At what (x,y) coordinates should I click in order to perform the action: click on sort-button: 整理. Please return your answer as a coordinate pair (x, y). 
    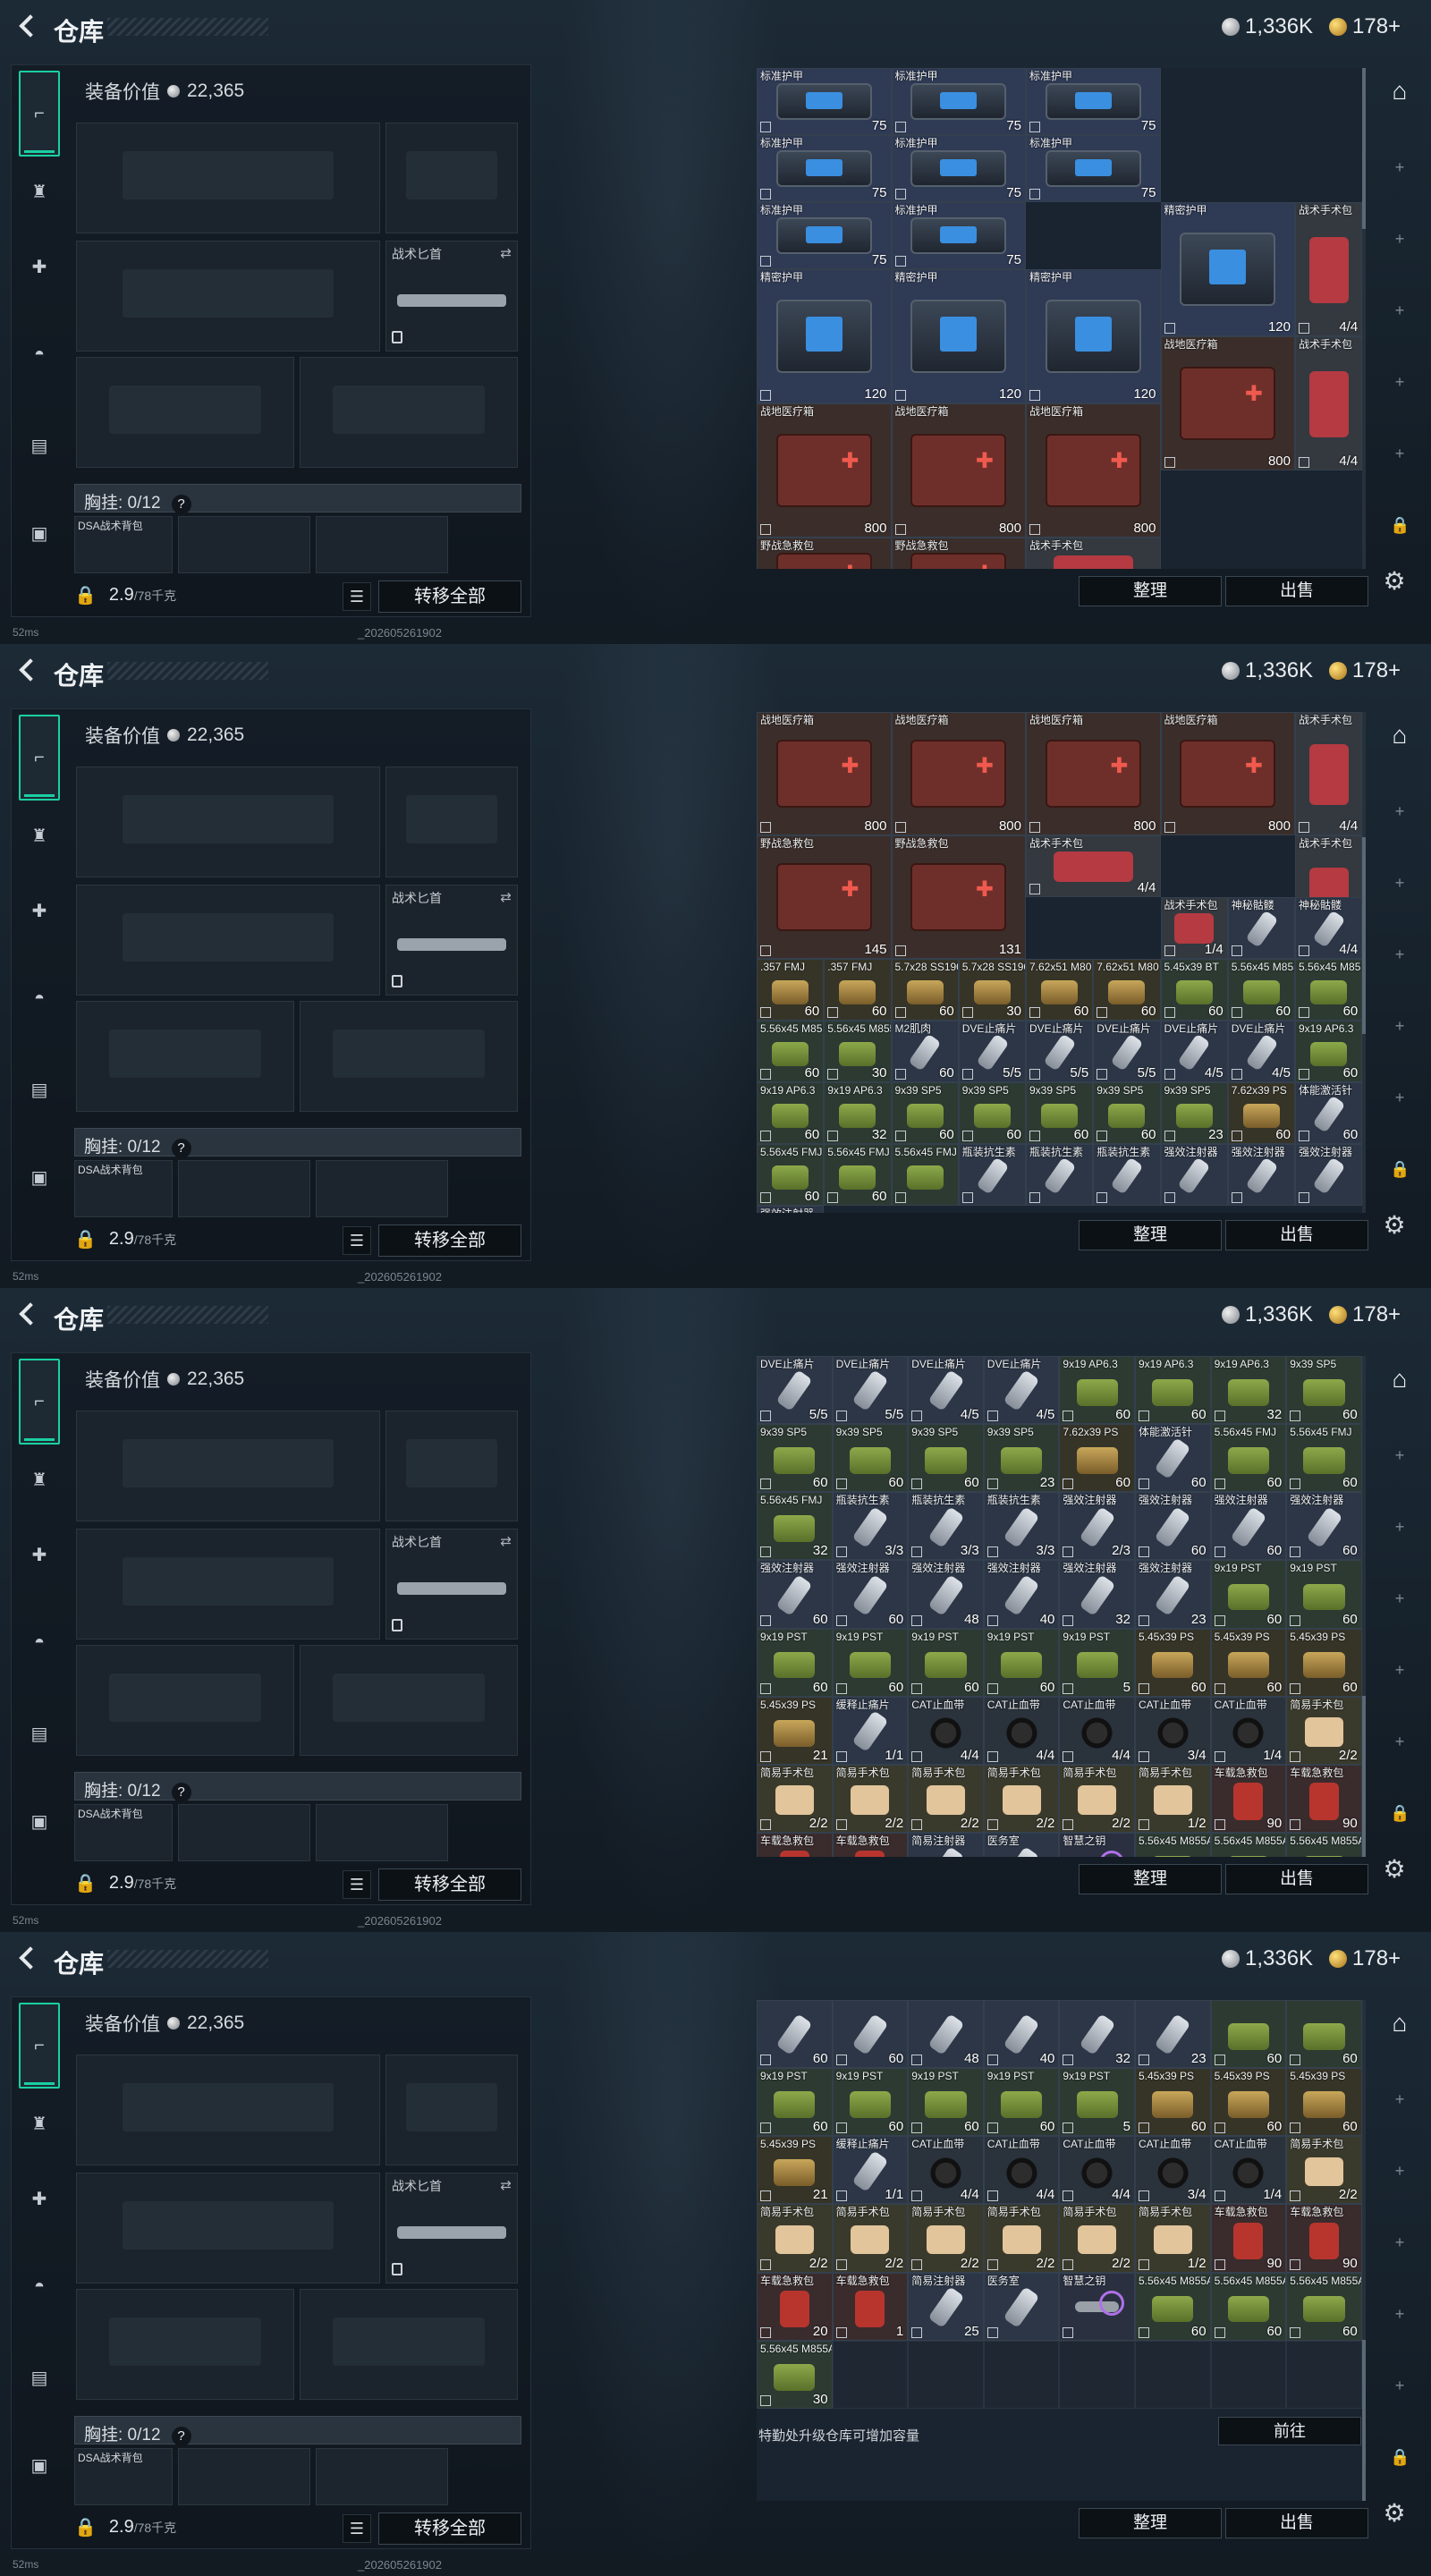
    Looking at the image, I should click on (1150, 1879).